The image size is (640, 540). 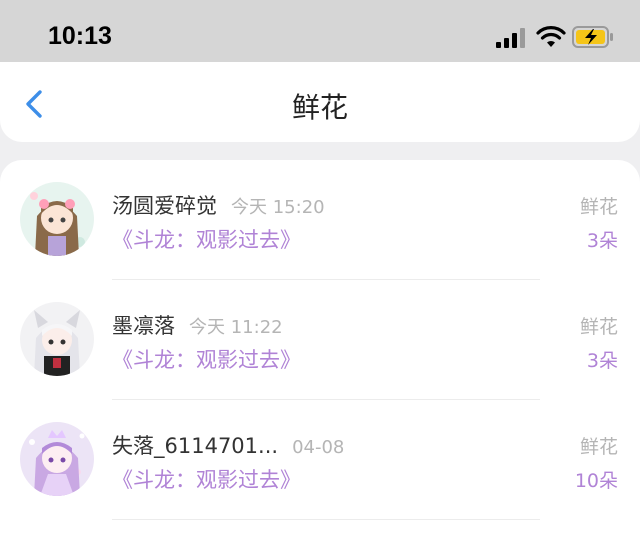 I want to click on divider, so click(x=326, y=519).